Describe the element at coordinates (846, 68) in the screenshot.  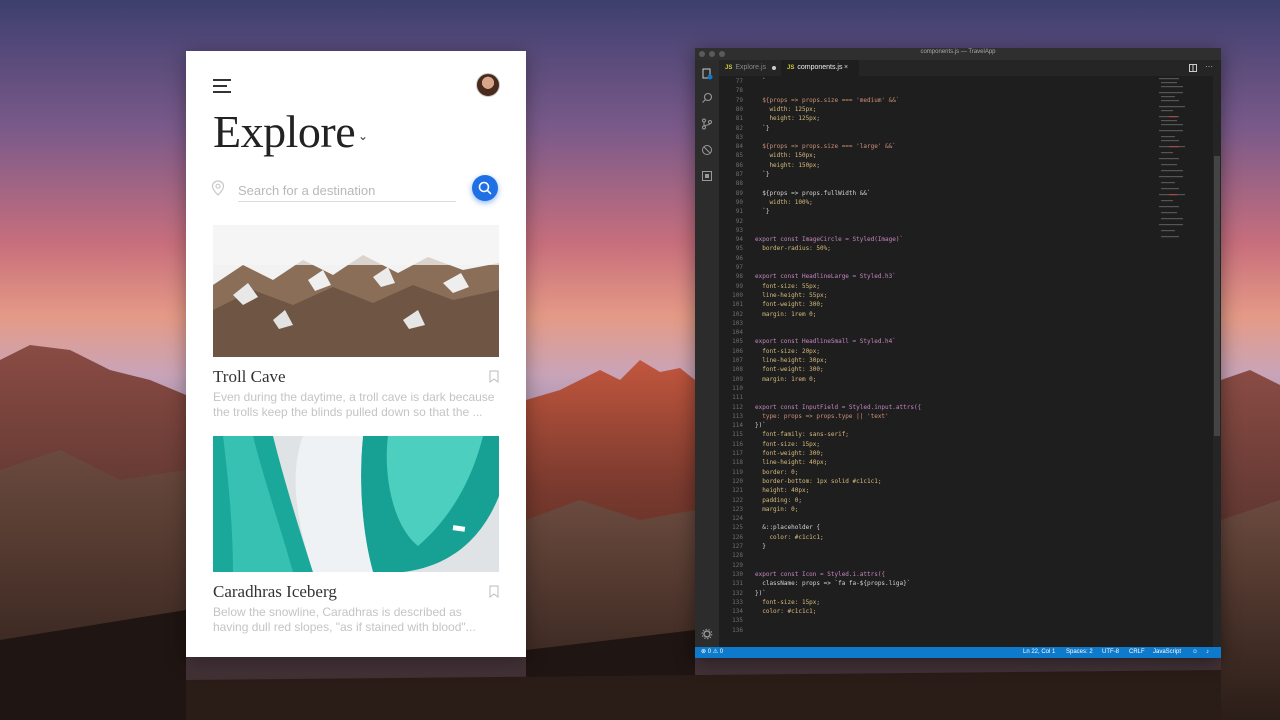
I see `close-tab-icon: ×` at that location.